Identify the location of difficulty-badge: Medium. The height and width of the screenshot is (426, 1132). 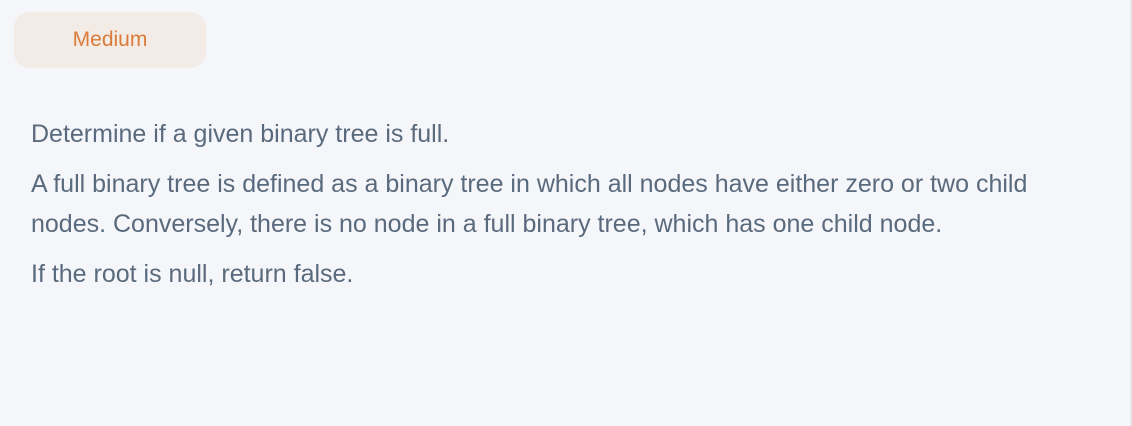
(110, 40).